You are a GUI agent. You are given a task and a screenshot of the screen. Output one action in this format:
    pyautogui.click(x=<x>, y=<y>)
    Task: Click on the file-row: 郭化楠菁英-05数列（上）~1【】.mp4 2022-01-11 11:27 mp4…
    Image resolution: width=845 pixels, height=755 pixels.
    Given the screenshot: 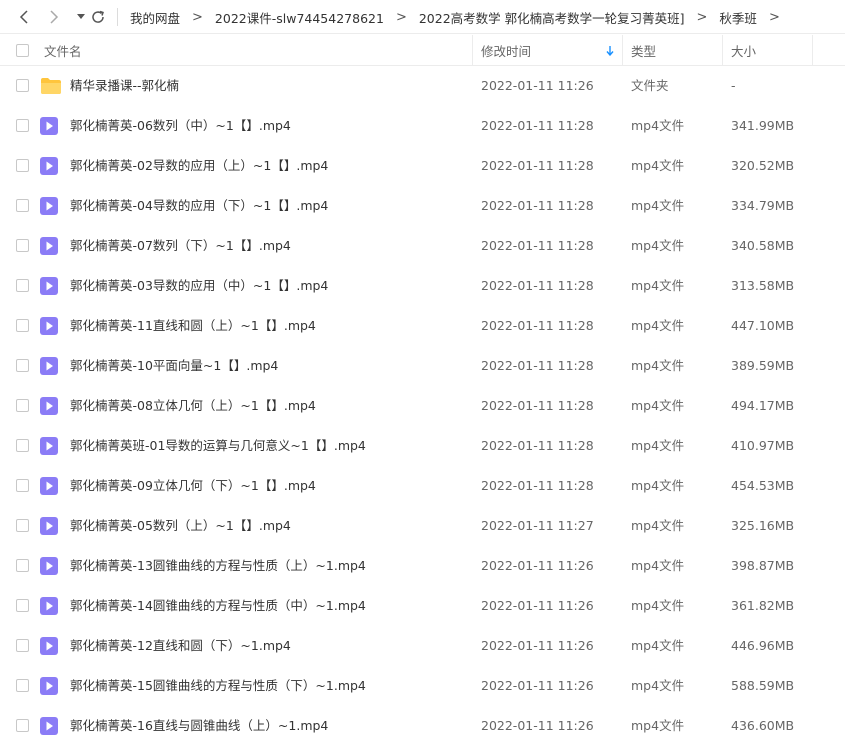 What is the action you would take?
    pyautogui.click(x=422, y=526)
    